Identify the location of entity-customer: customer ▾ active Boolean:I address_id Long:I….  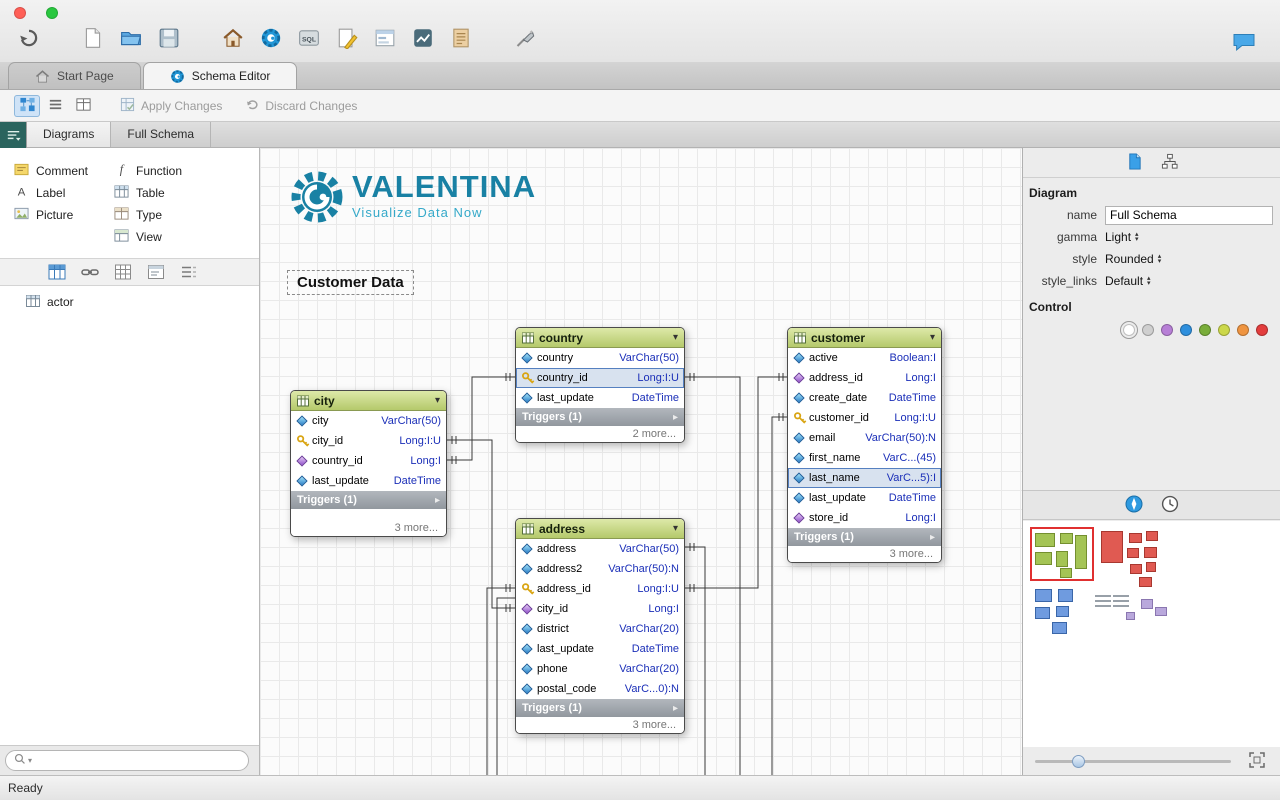
(864, 445).